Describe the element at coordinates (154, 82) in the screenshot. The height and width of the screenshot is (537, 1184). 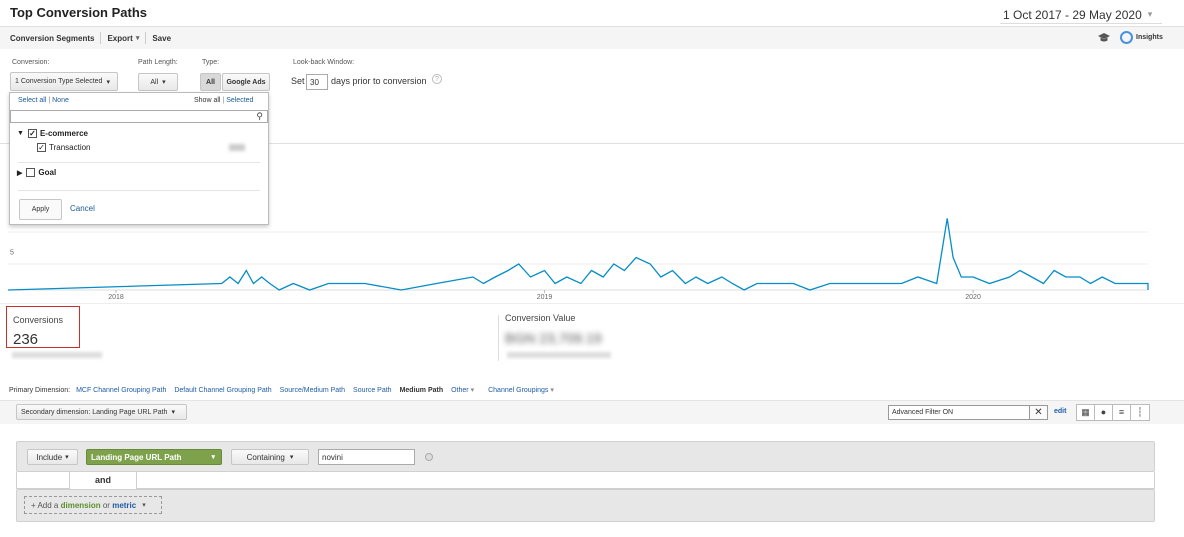
I see `path-length-value: All` at that location.